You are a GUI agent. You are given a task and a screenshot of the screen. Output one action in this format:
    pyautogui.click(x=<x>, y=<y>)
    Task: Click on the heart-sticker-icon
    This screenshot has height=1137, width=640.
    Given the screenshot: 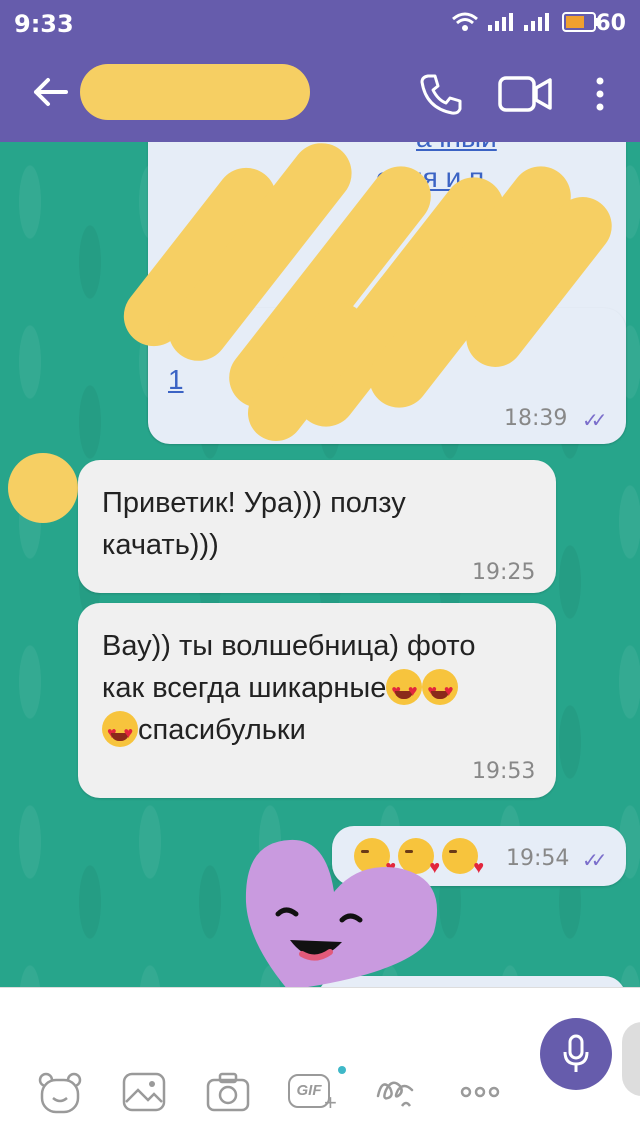 What is the action you would take?
    pyautogui.click(x=341, y=913)
    